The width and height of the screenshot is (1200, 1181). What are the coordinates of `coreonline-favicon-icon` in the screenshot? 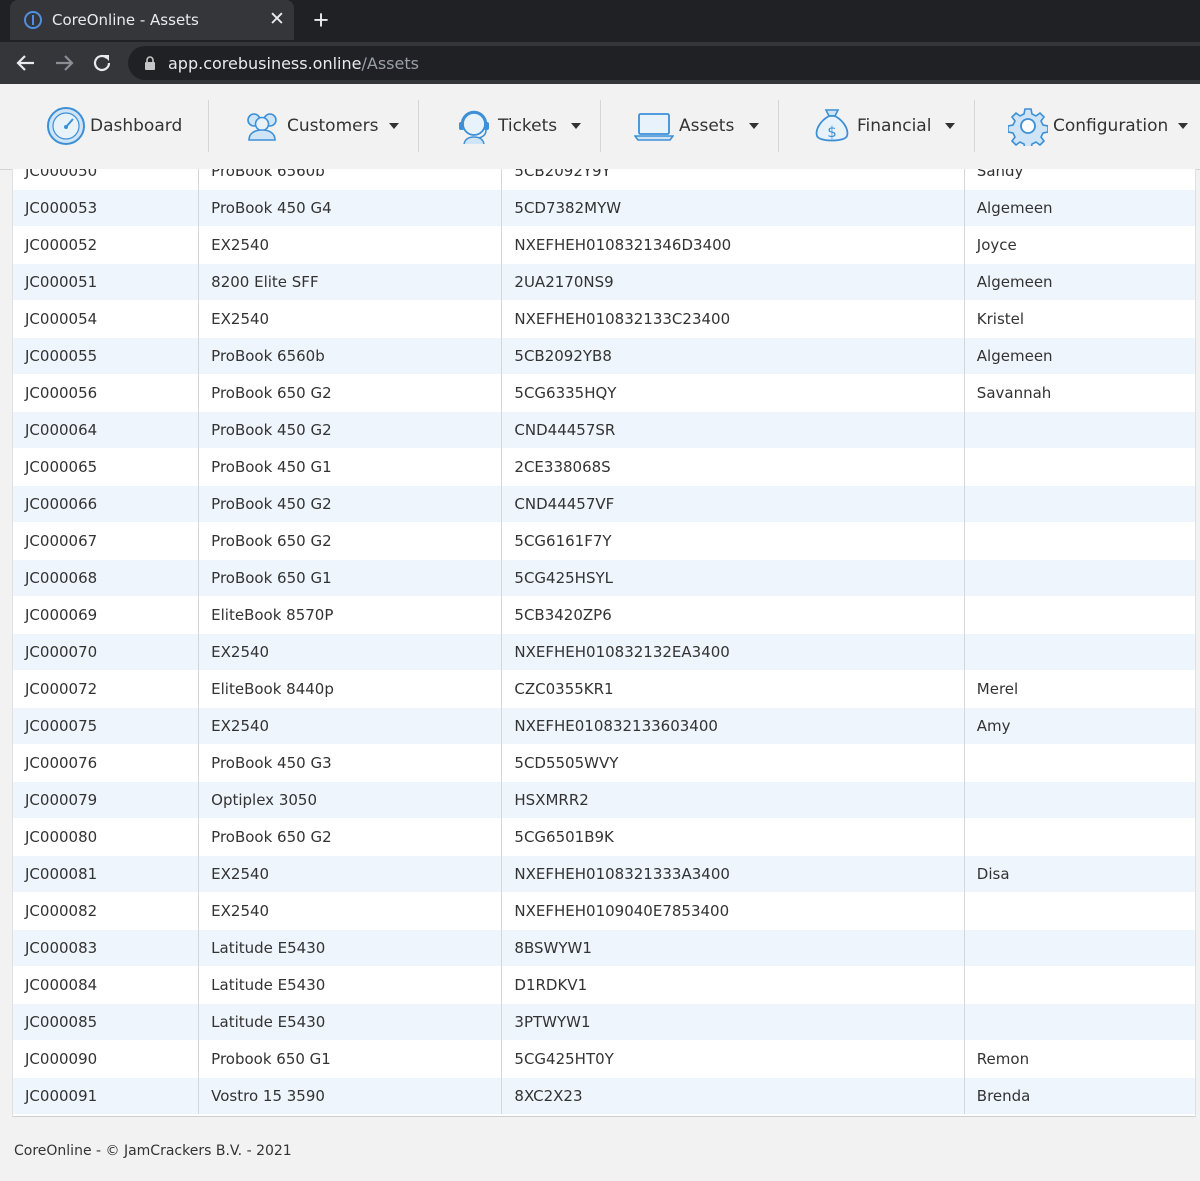 It's located at (33, 20).